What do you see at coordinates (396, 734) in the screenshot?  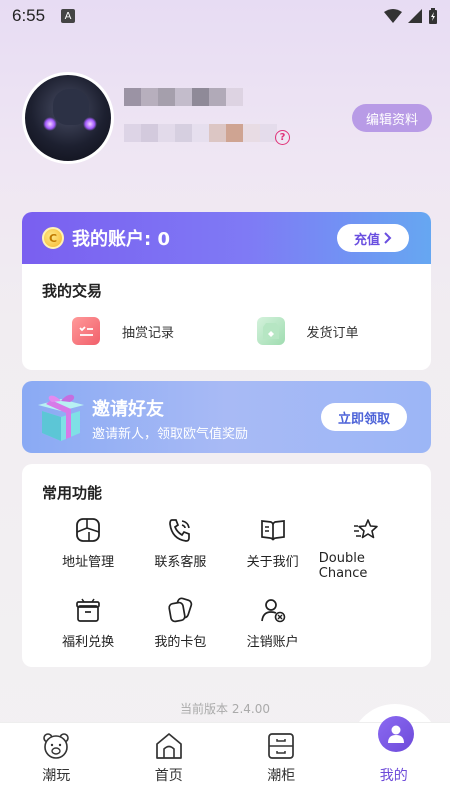 I see `profile-icon` at bounding box center [396, 734].